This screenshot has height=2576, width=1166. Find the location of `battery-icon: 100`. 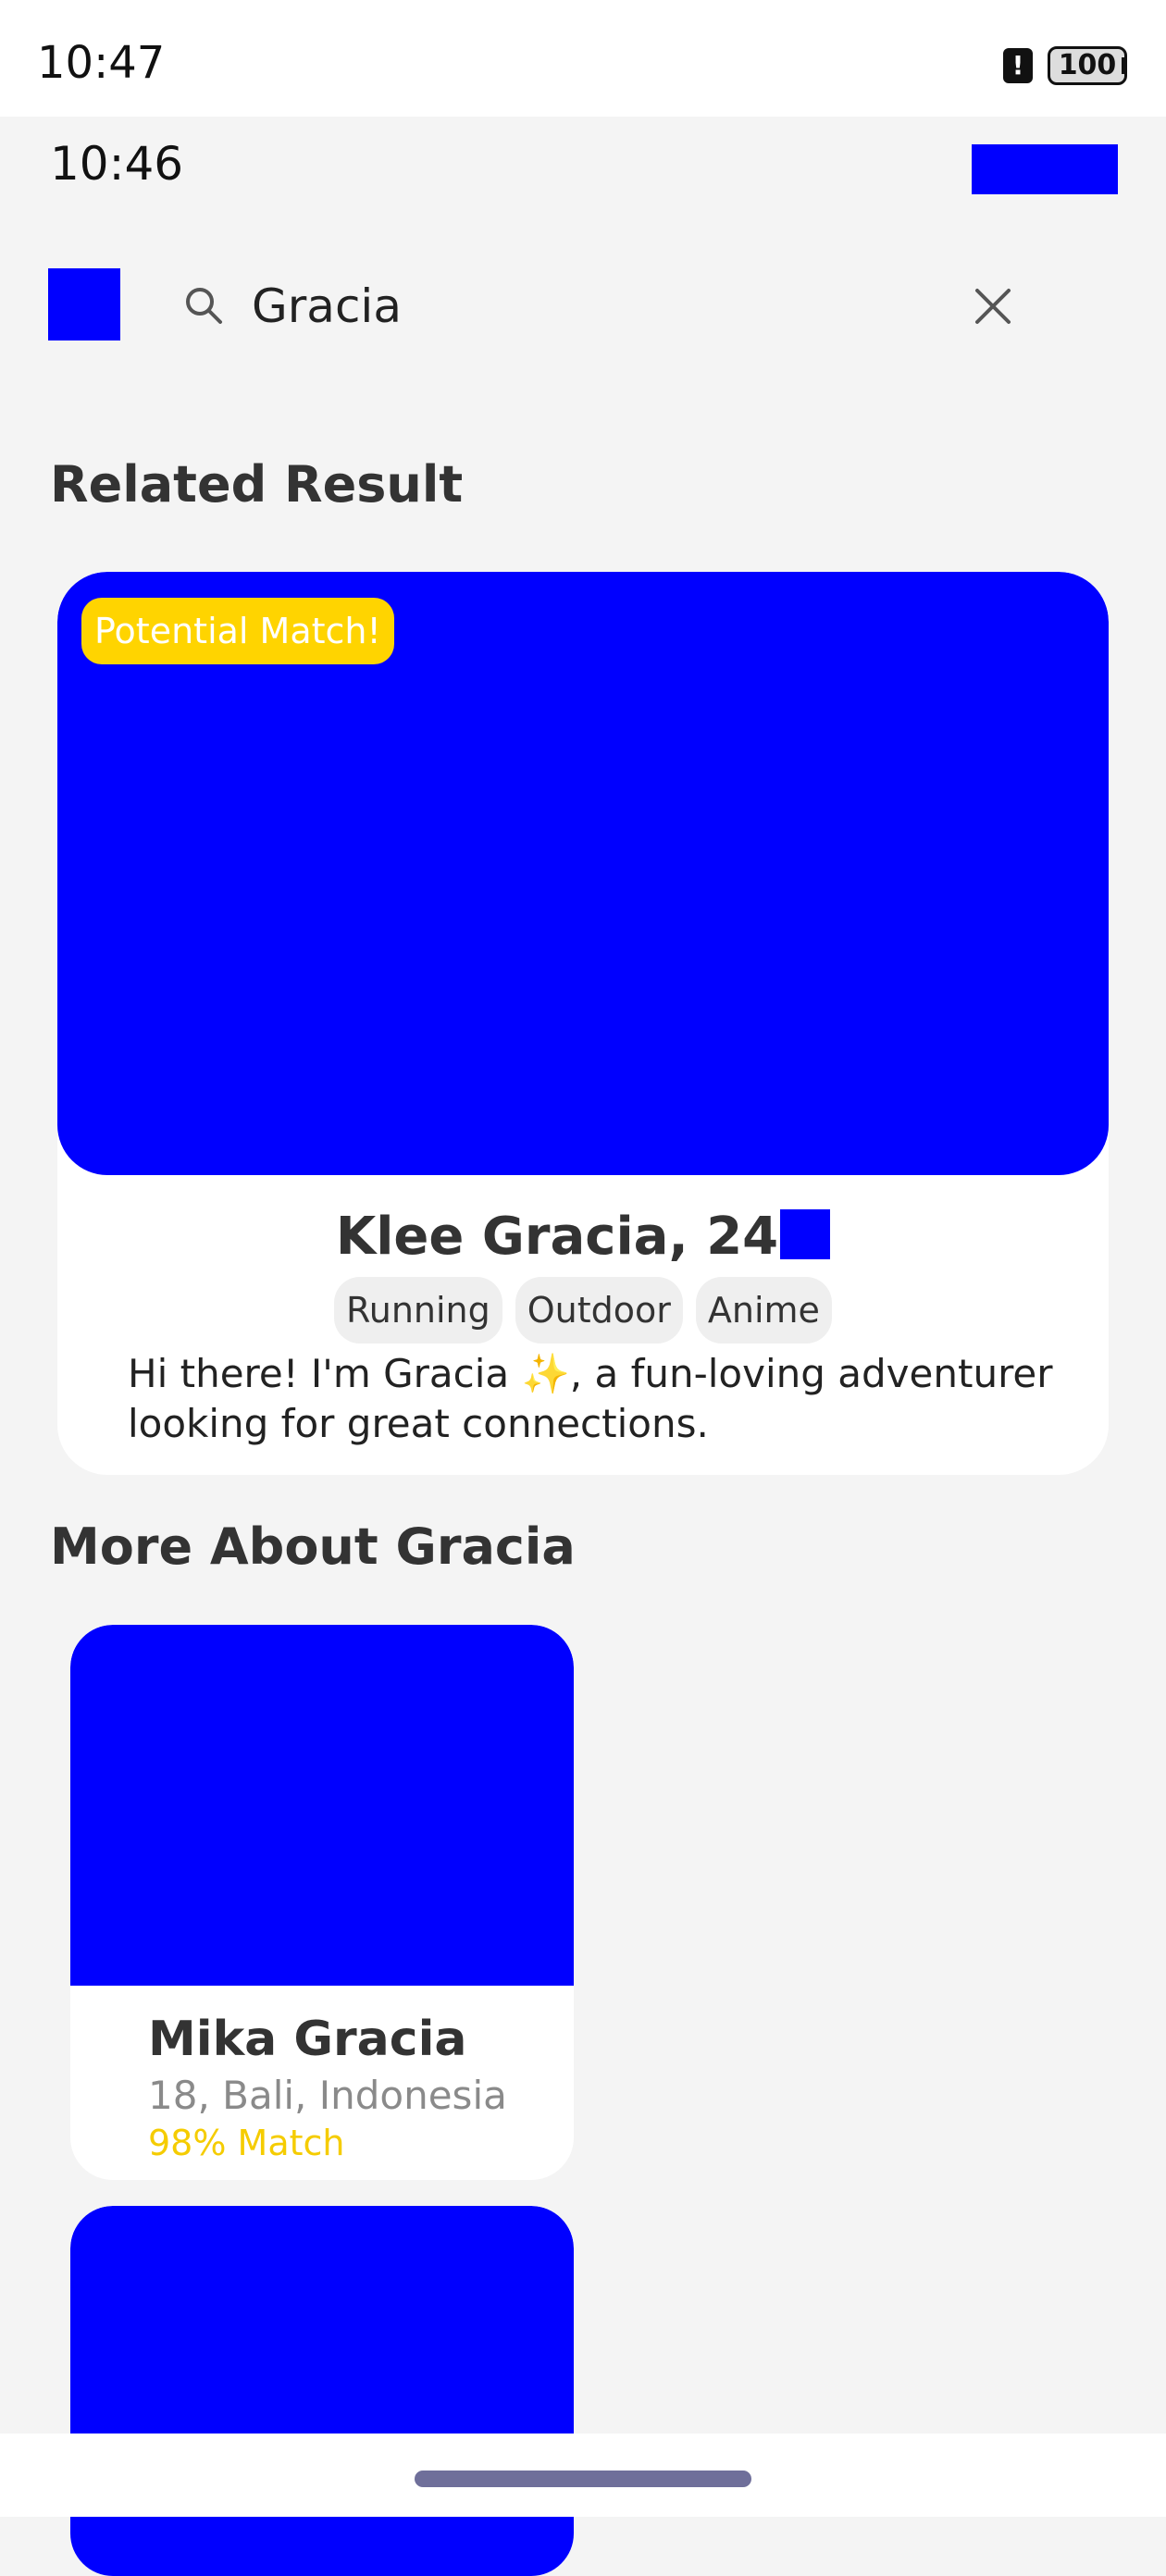

battery-icon: 100 is located at coordinates (1087, 65).